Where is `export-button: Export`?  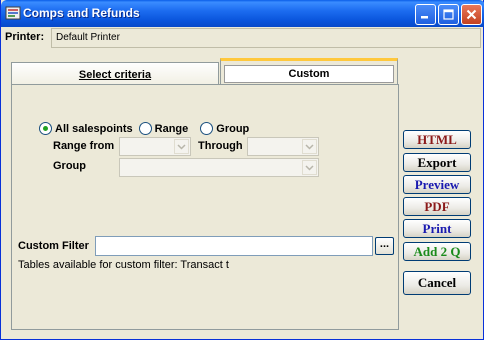
export-button: Export is located at coordinates (437, 162).